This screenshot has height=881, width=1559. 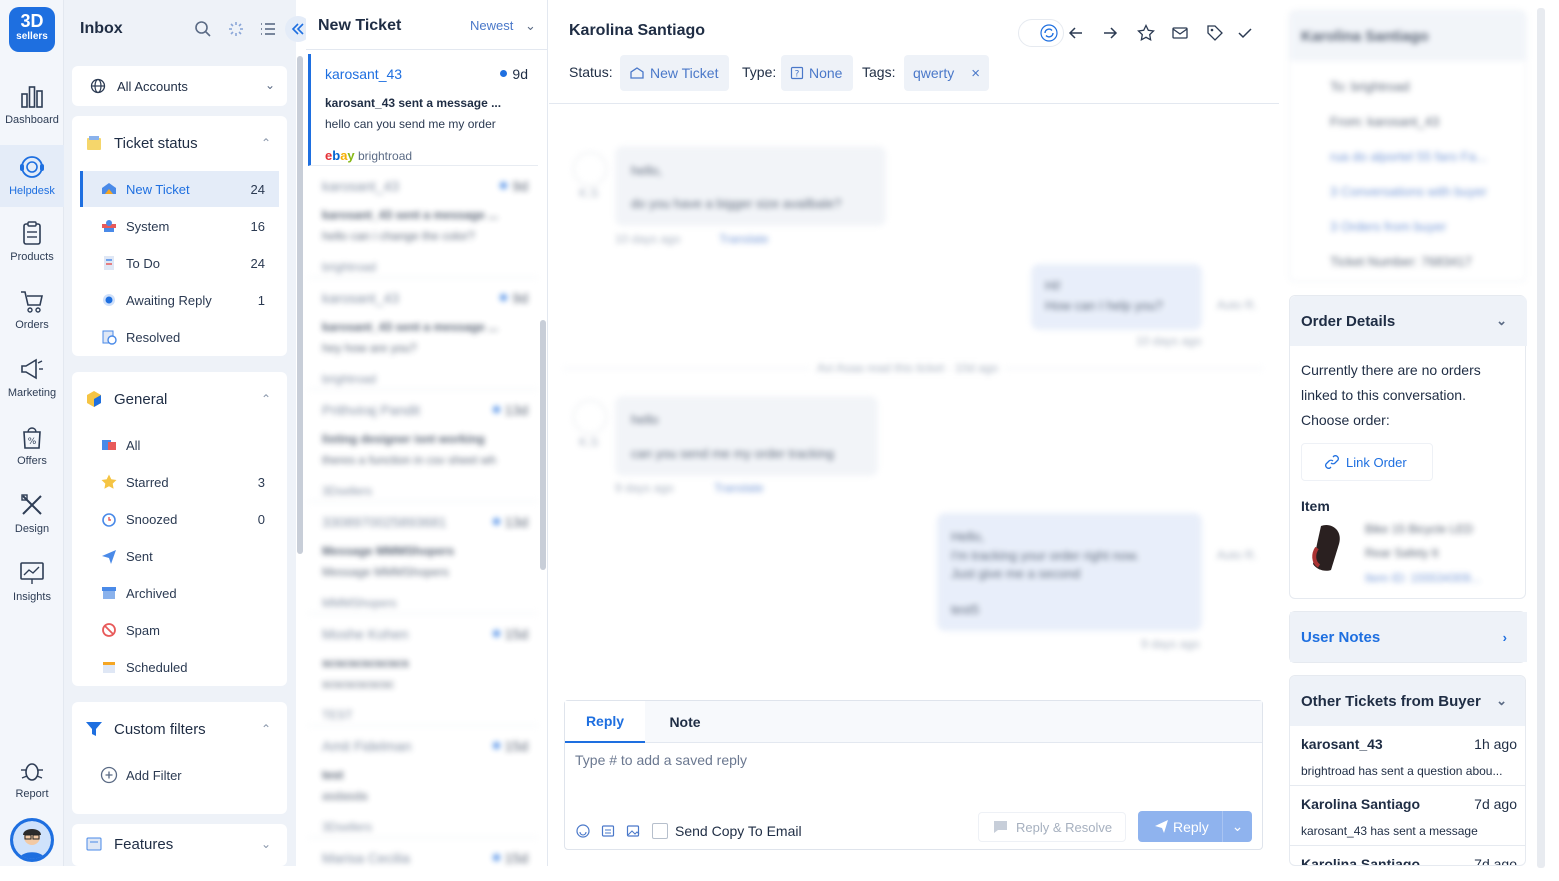 What do you see at coordinates (1408, 36) in the screenshot?
I see `details-customer-name: Karolina Santiago` at bounding box center [1408, 36].